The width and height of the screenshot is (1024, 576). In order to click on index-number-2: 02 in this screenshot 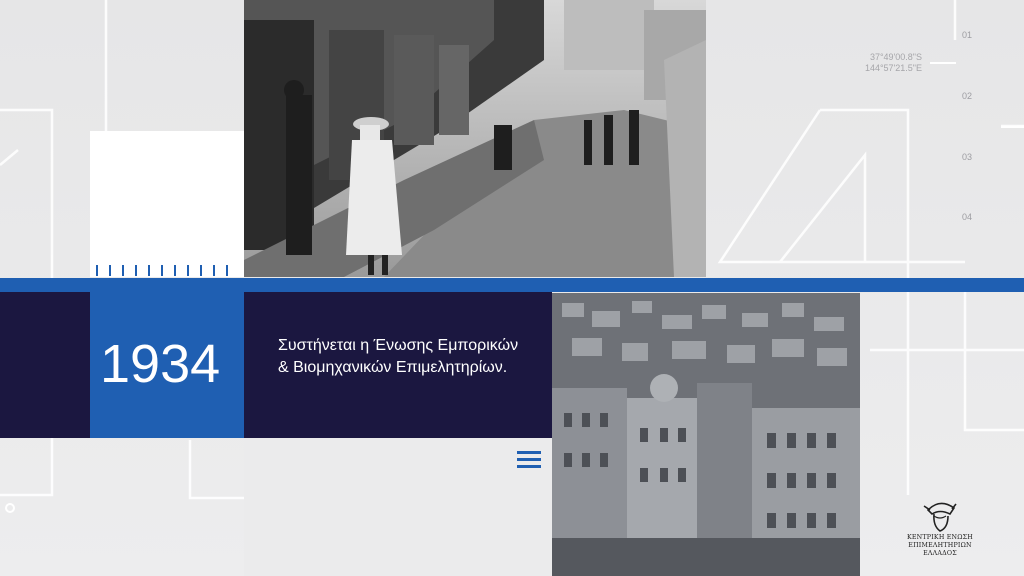, I will do `click(967, 96)`.